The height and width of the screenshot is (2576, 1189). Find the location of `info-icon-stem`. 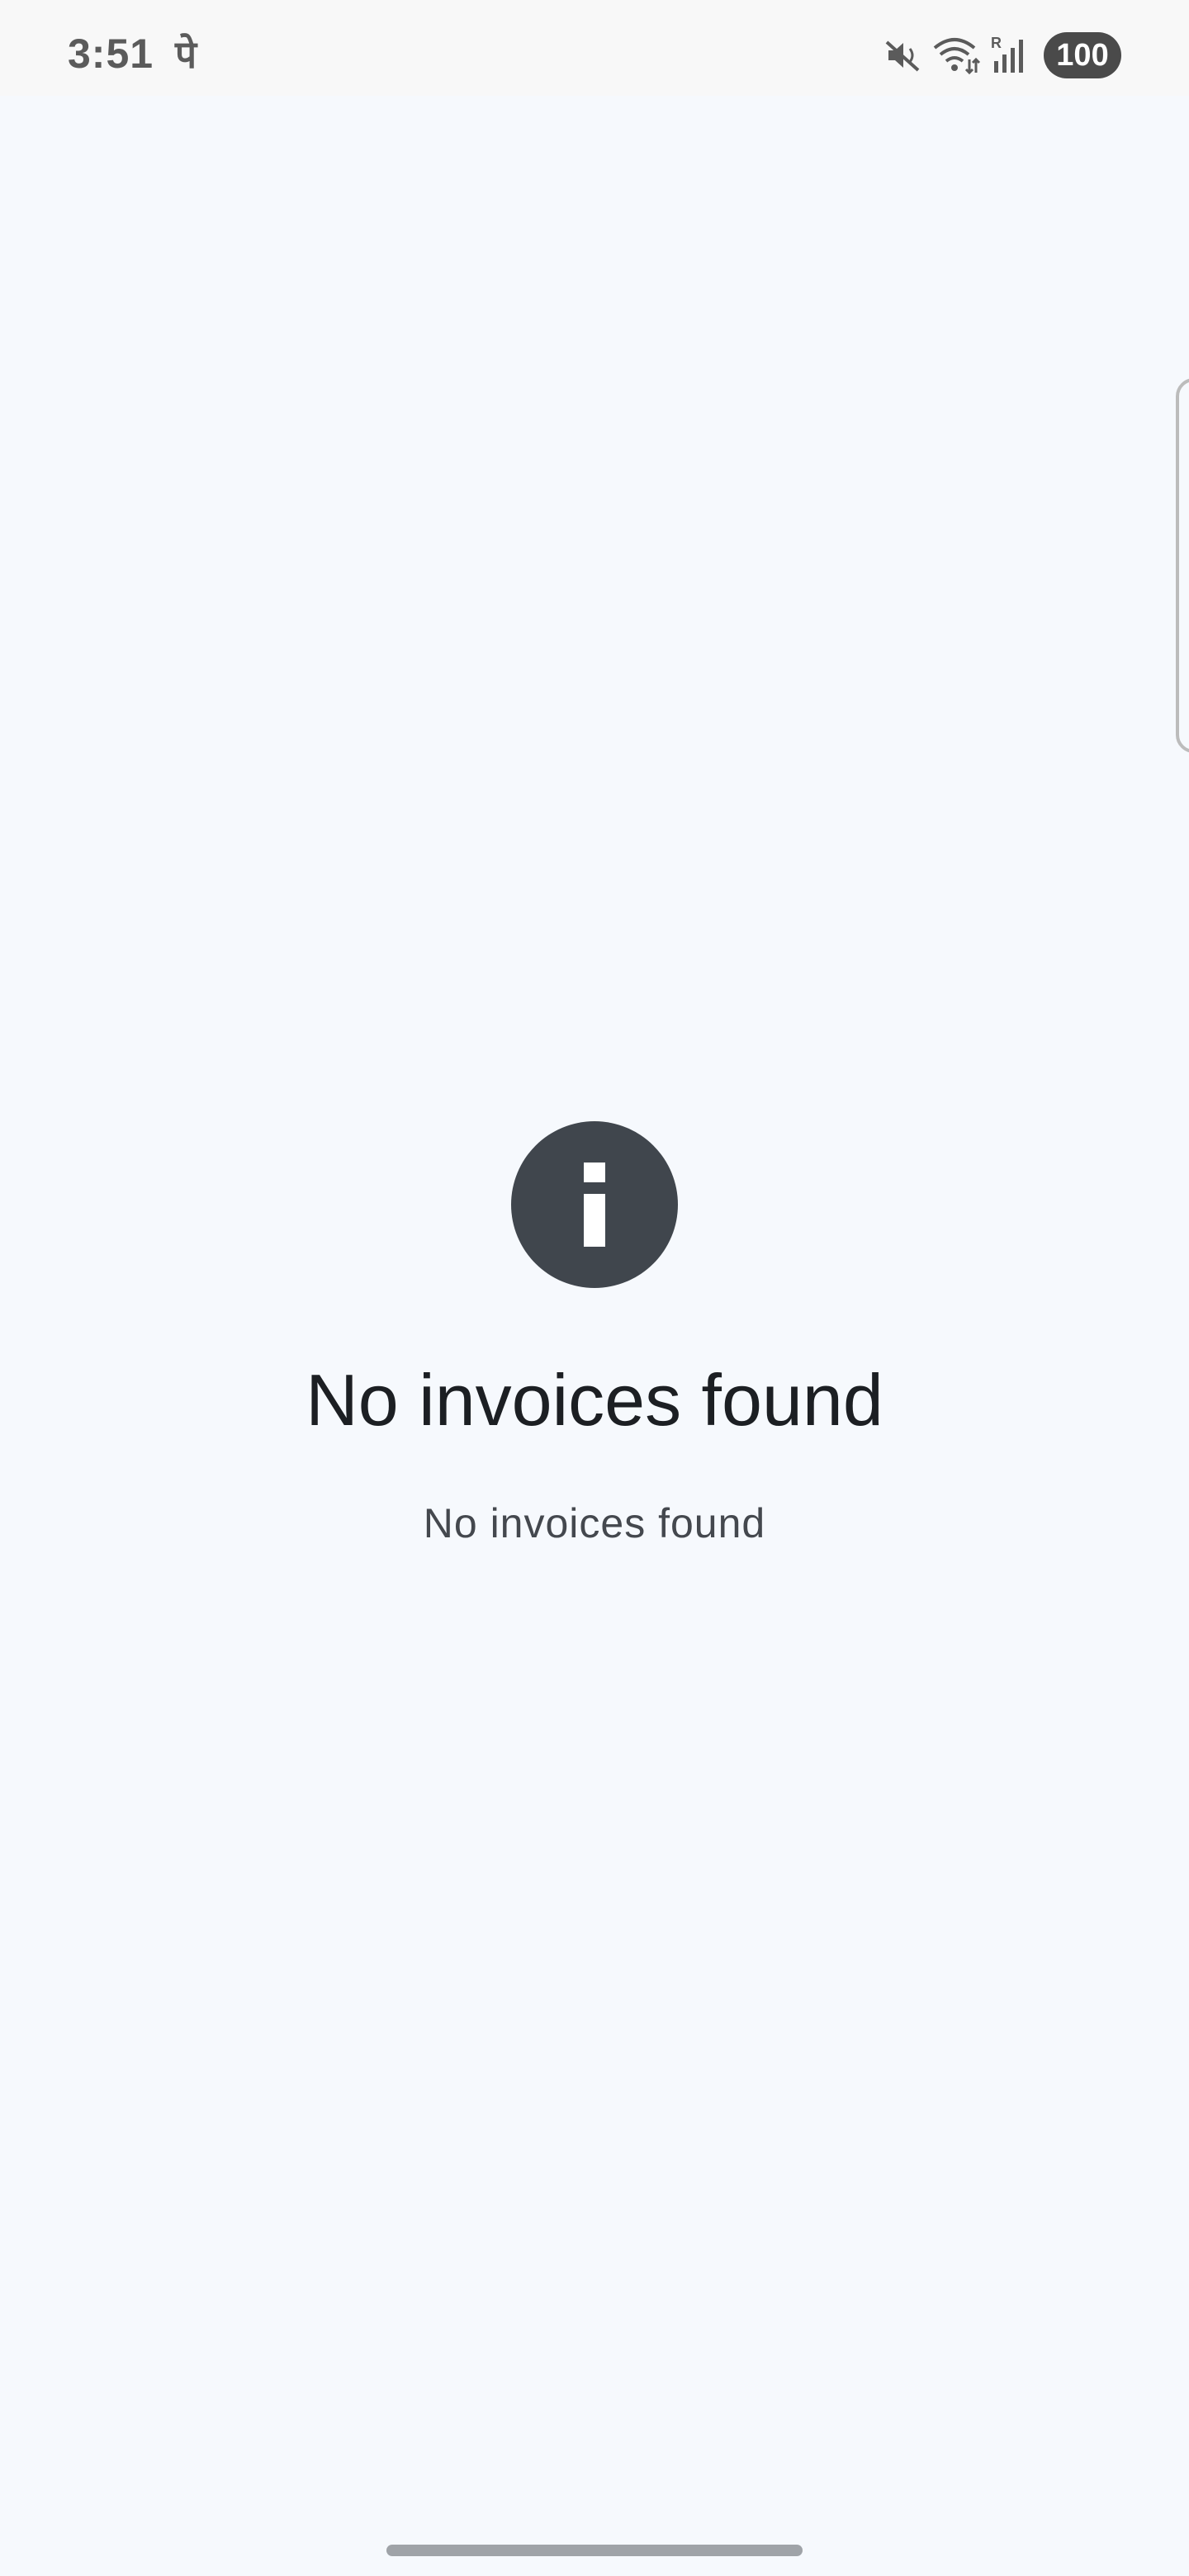

info-icon-stem is located at coordinates (594, 1220).